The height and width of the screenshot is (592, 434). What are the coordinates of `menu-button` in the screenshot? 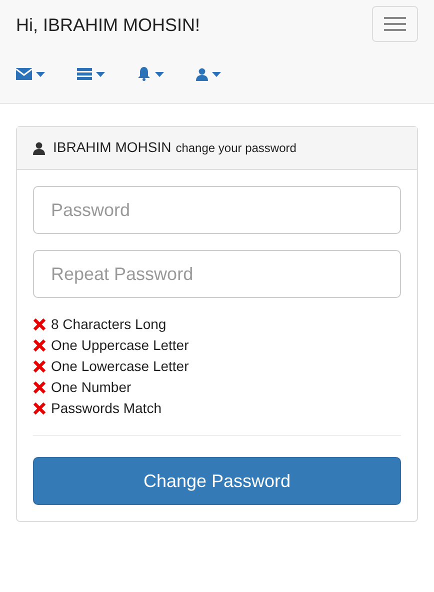 It's located at (395, 24).